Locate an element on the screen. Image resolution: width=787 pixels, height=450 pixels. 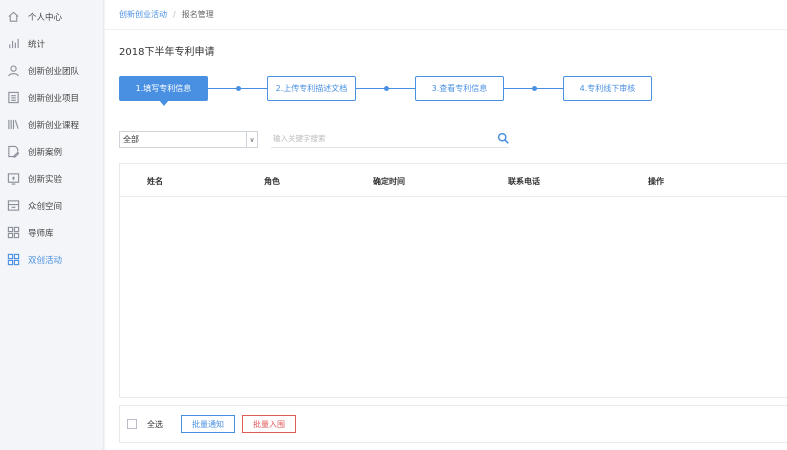
lab-window-icon is located at coordinates (13, 179).